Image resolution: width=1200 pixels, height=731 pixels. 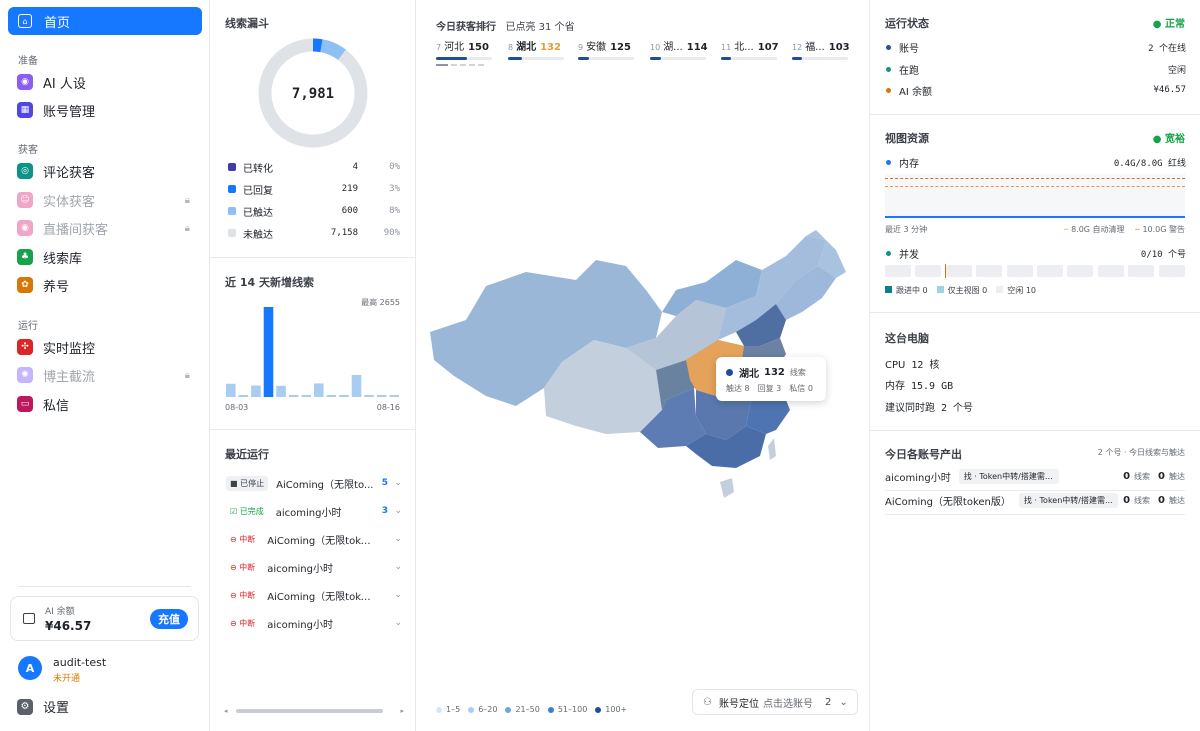 I want to click on nav-account-nurture: ✿ 养号, so click(x=105, y=285).